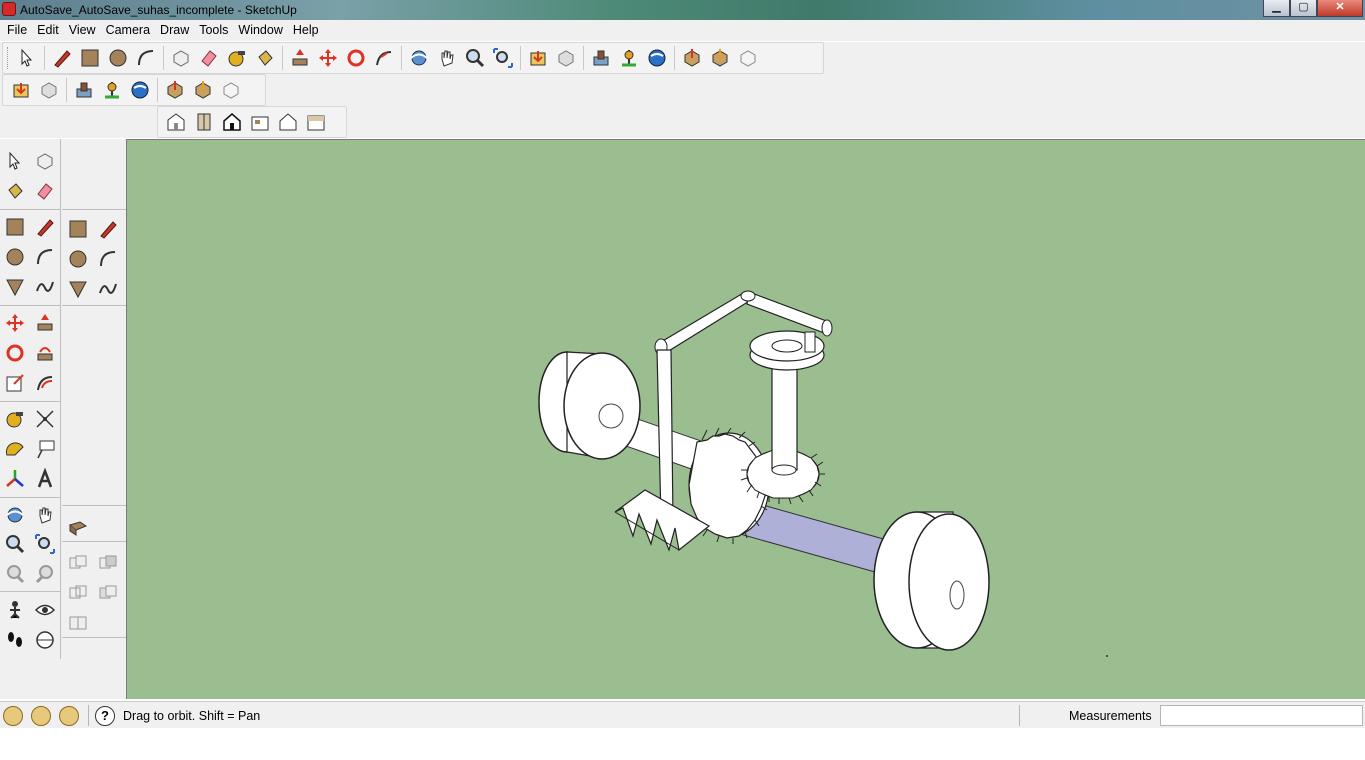  Describe the element at coordinates (260, 30) in the screenshot. I see `menu-window: Window` at that location.